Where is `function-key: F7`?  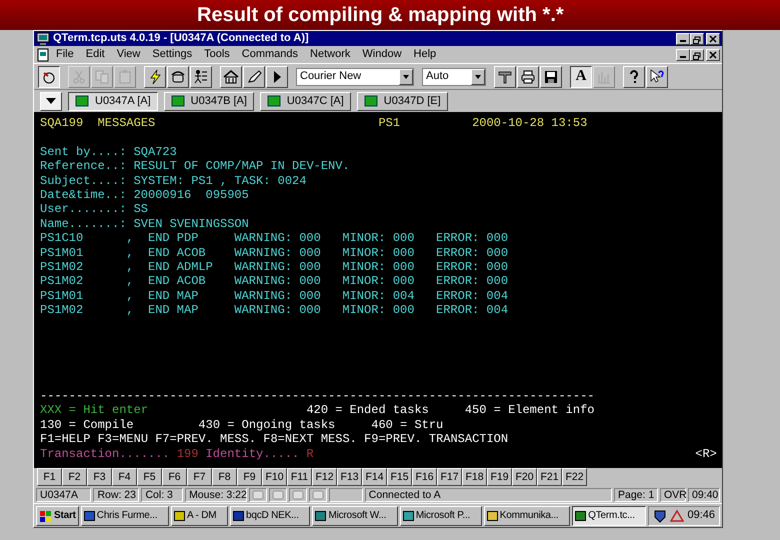
function-key: F7 is located at coordinates (199, 477).